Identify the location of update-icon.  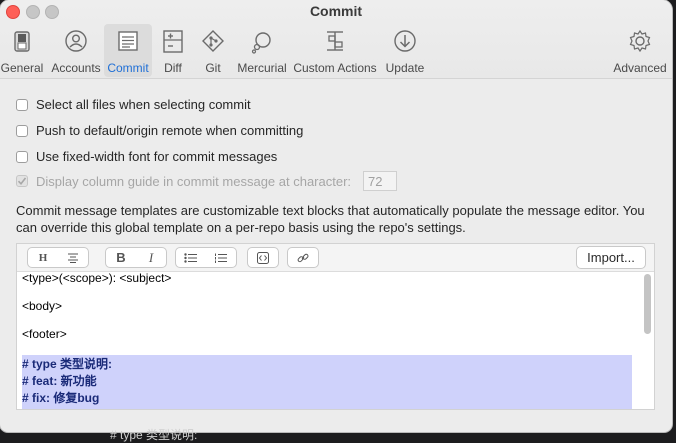
(405, 41).